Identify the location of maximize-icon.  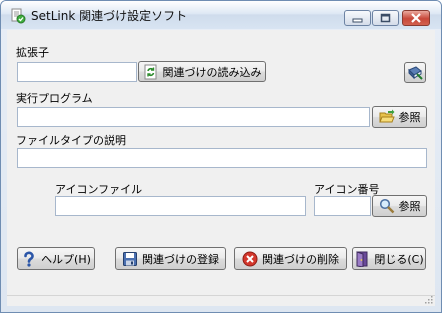
(385, 18).